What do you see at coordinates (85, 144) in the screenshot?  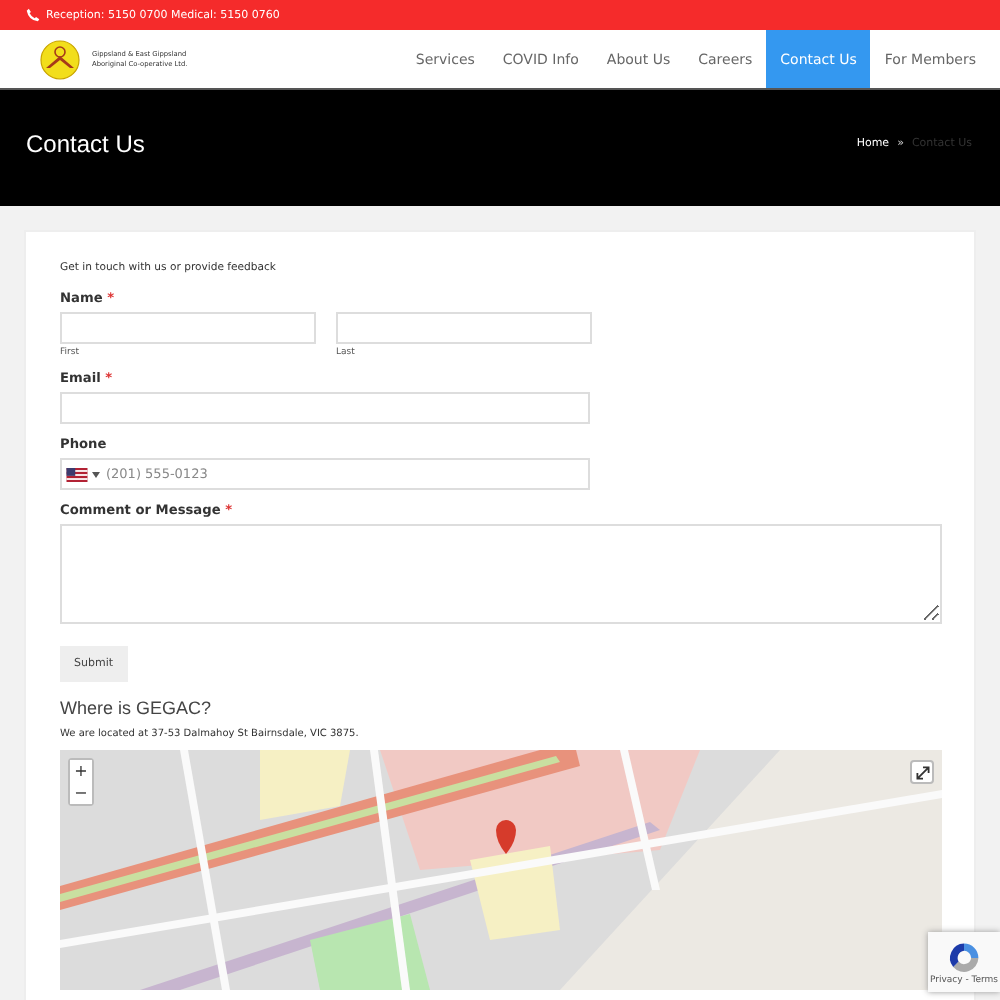 I see `page-title: Contact Us` at bounding box center [85, 144].